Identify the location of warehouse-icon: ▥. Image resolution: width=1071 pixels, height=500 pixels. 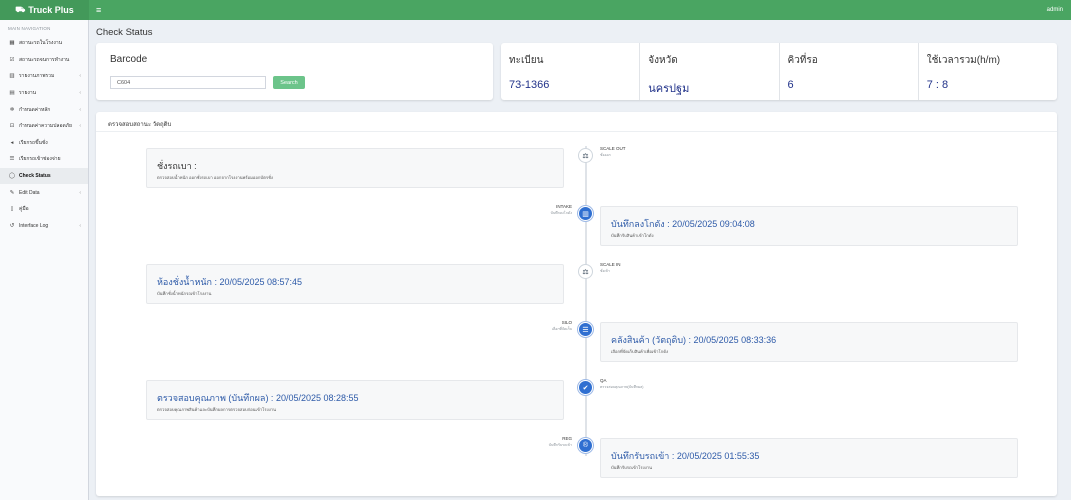
(585, 213).